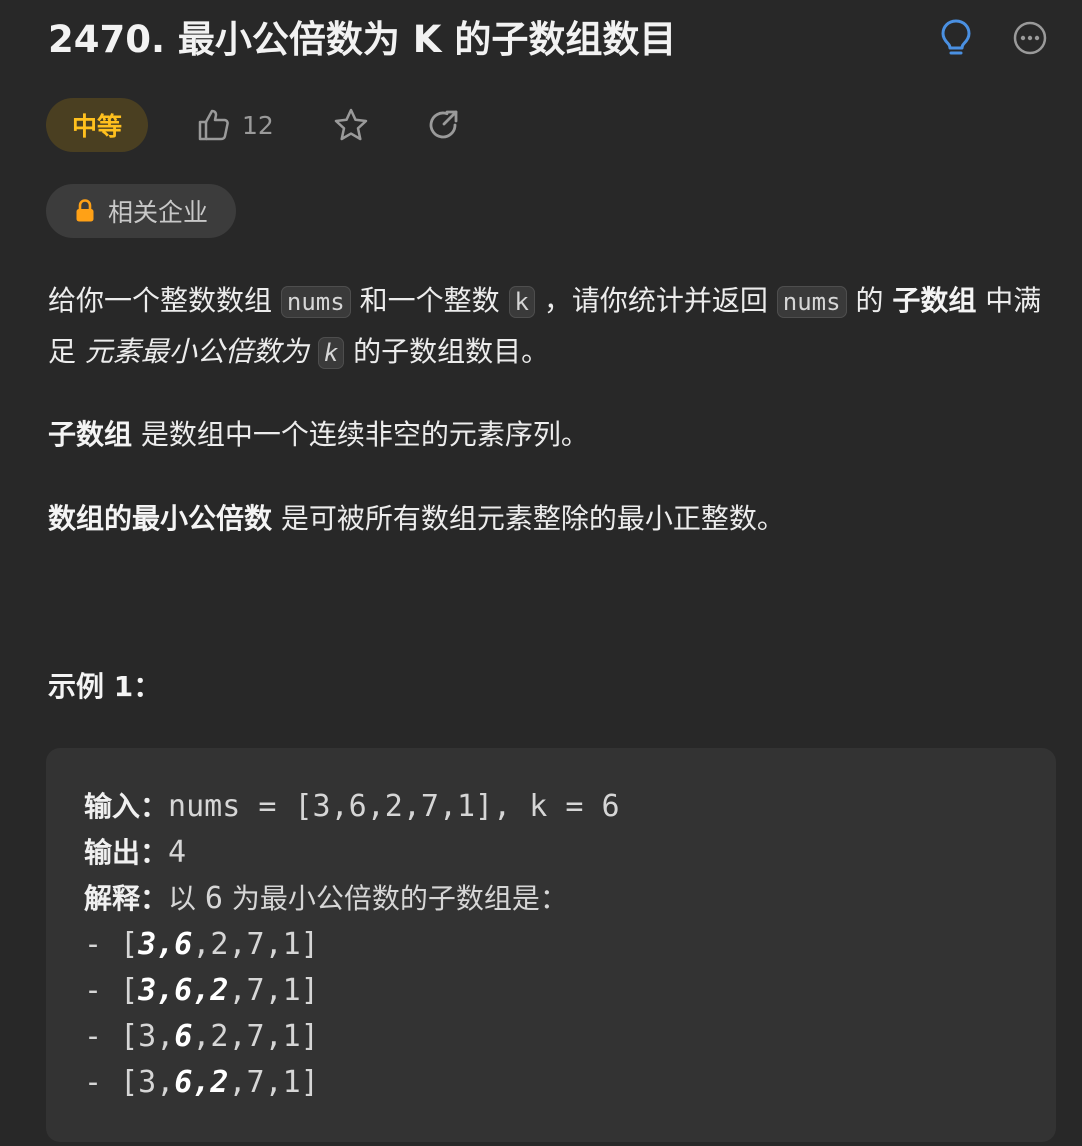 Image resolution: width=1082 pixels, height=1146 pixels. Describe the element at coordinates (362, 39) in the screenshot. I see `problem-title: 2470. 最小公倍数为 K 的子数组数目` at that location.